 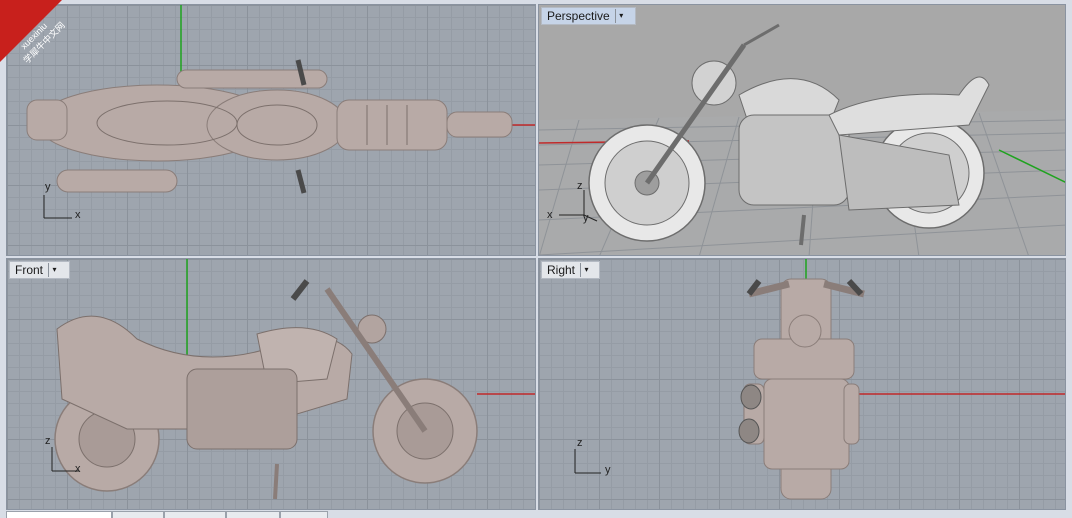 I want to click on viewport-tab-bar, so click(x=536, y=514).